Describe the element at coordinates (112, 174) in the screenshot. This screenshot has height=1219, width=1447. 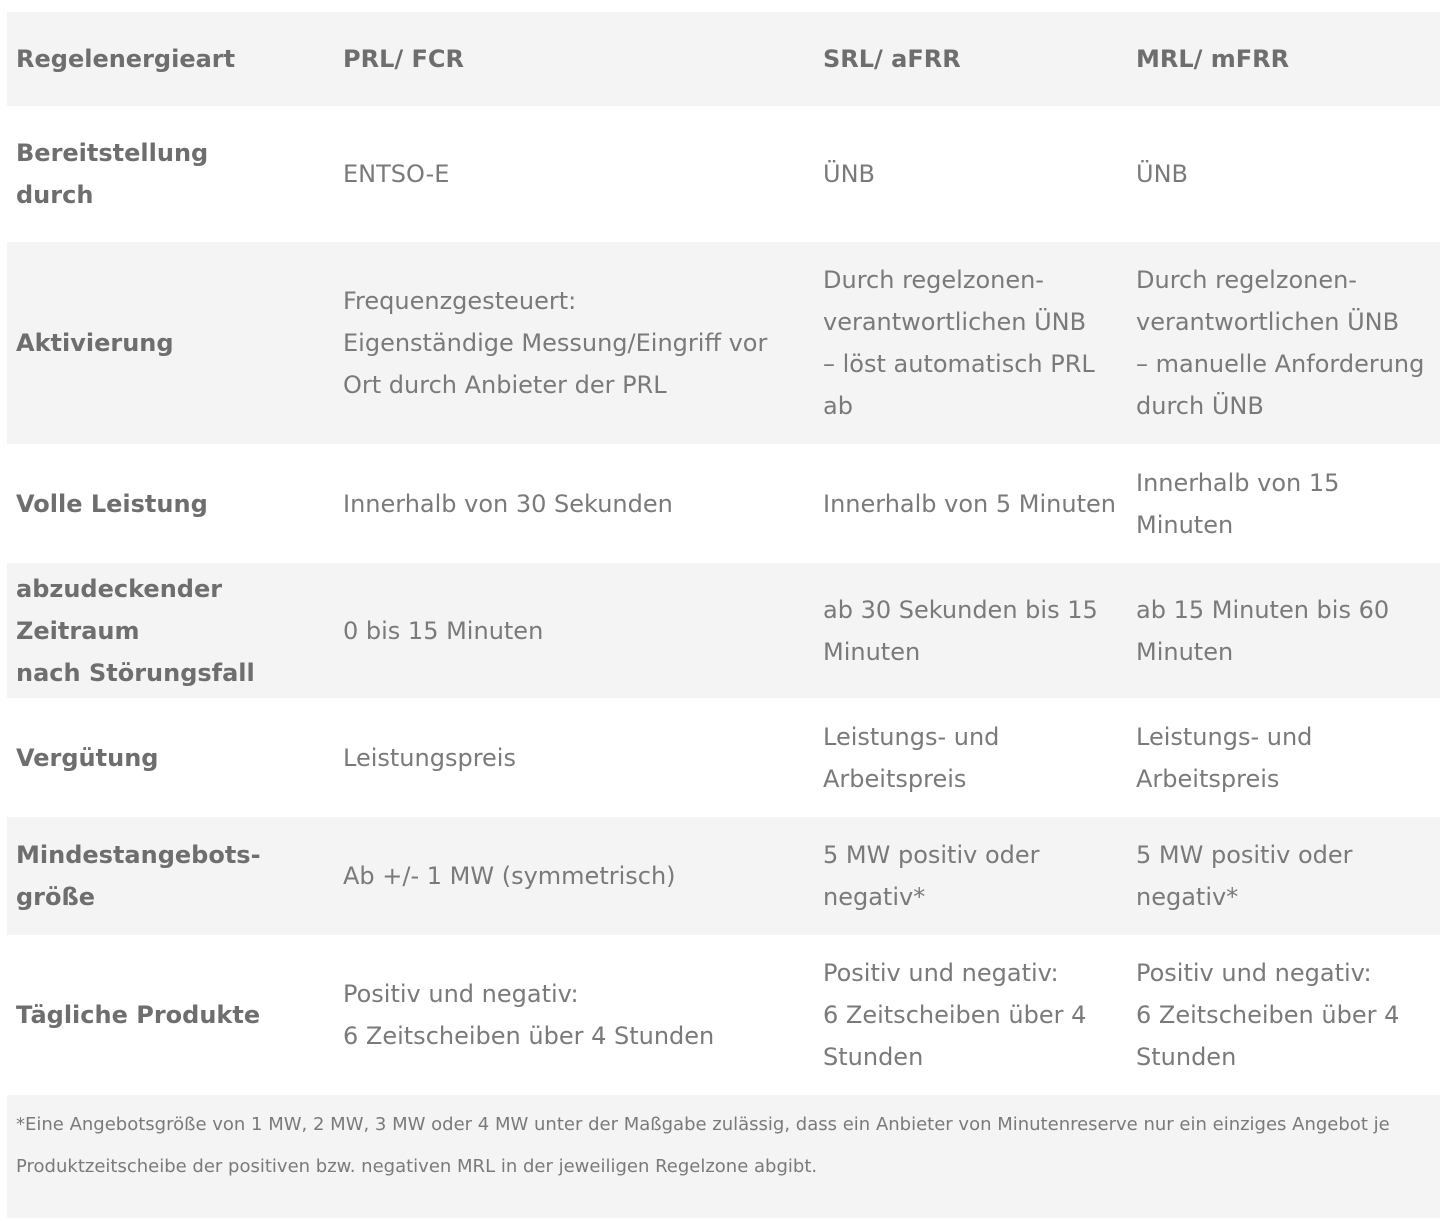
I see `row-label-bereitstellung: Bereitstellung durch` at that location.